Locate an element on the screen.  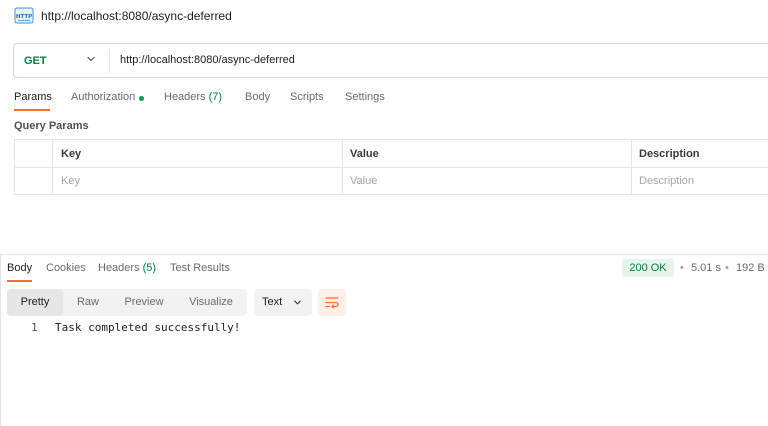
tab-params: Params is located at coordinates (33, 97).